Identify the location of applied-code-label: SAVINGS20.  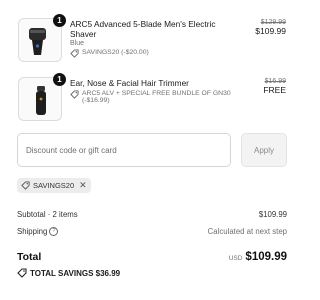
(54, 185).